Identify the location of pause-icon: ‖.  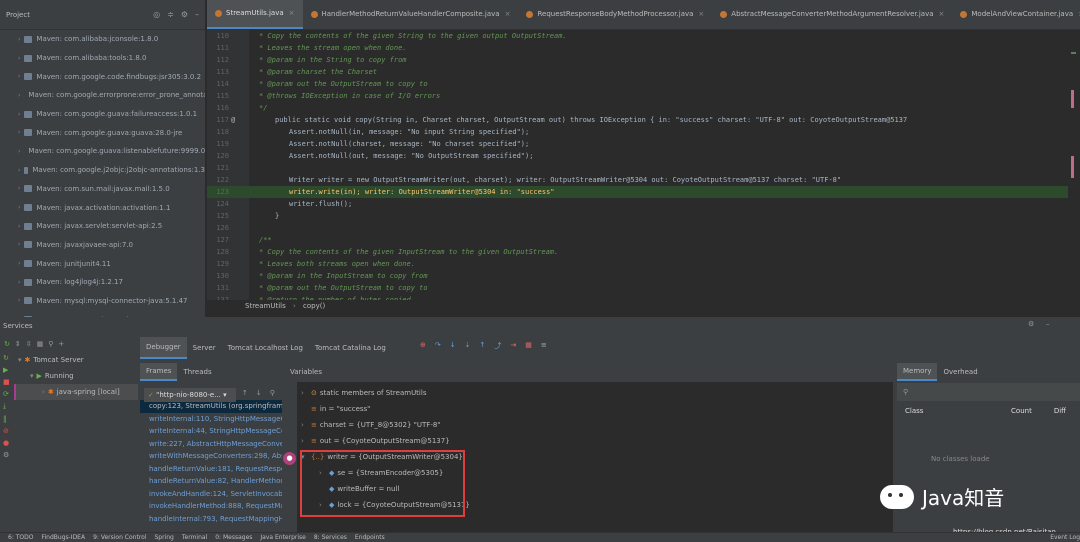
(7, 419).